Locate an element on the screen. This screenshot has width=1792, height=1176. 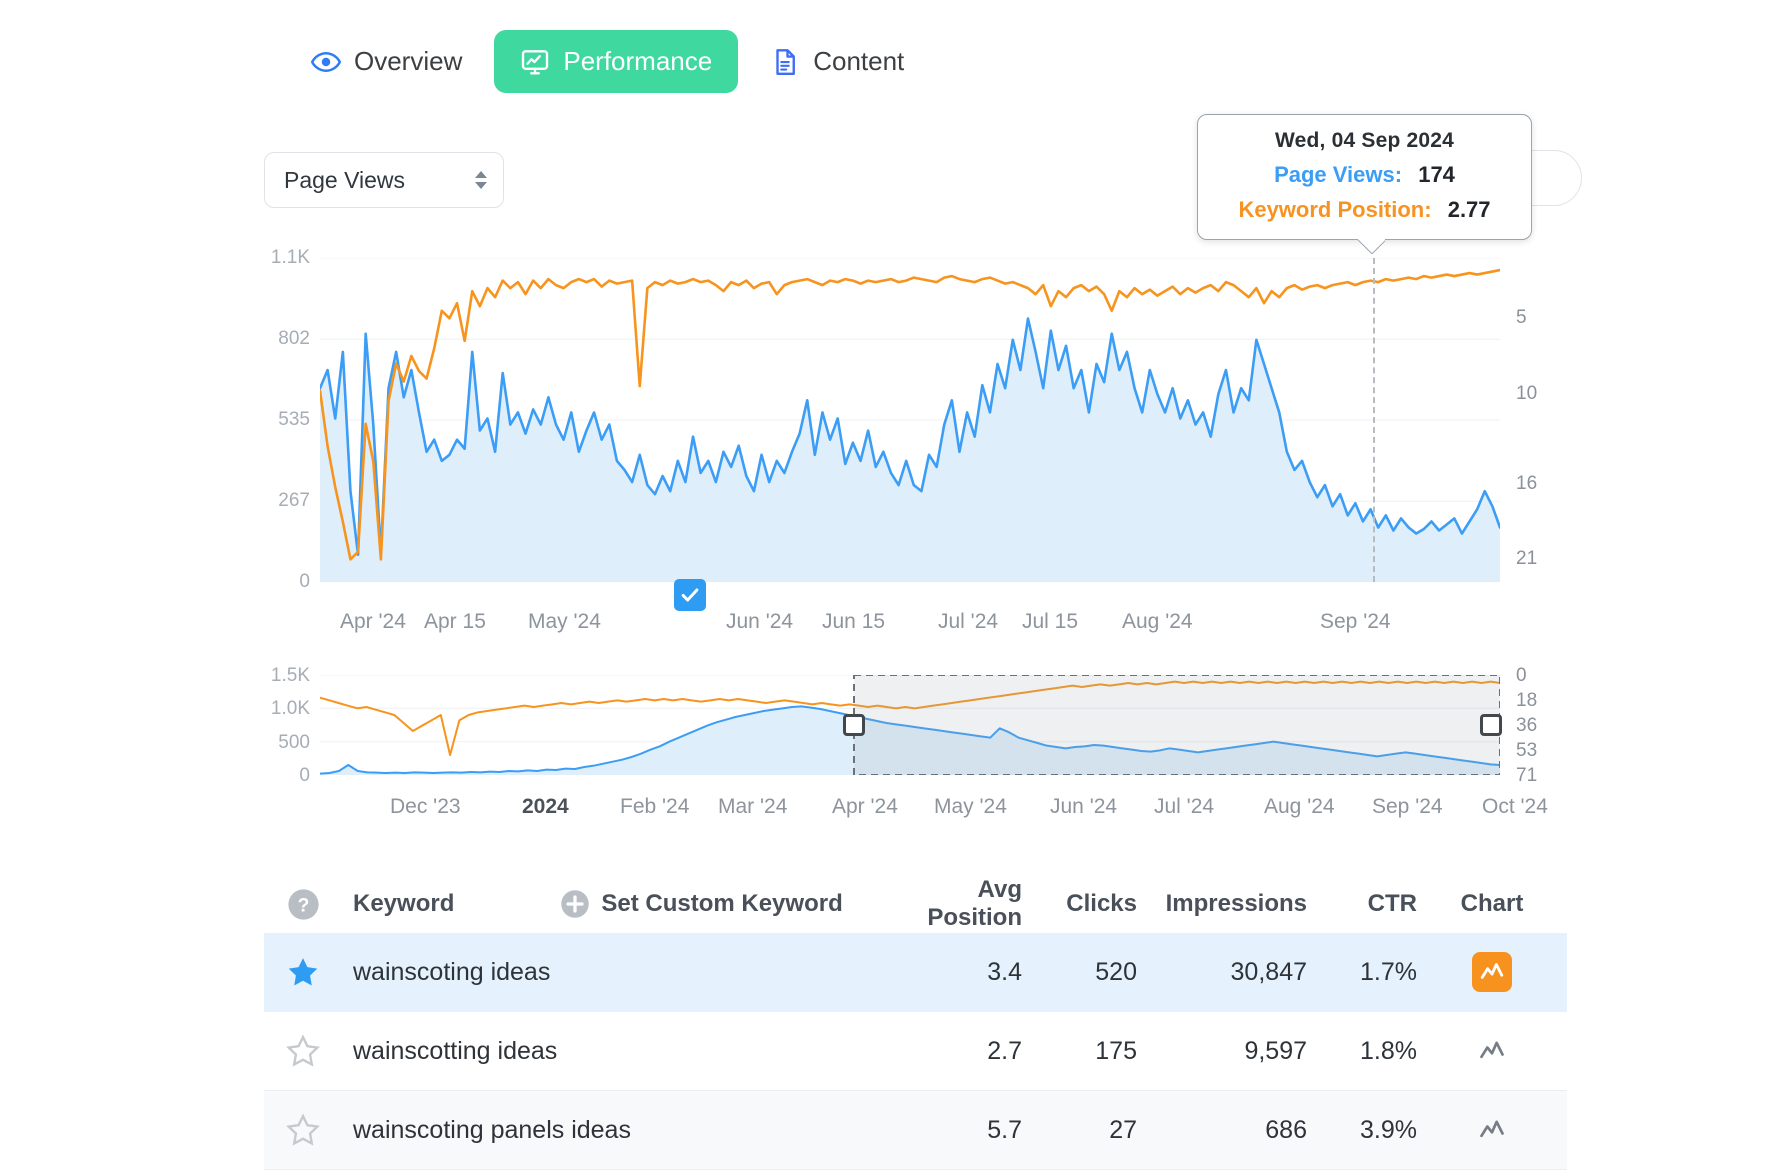
navigator-handle-left is located at coordinates (854, 725).